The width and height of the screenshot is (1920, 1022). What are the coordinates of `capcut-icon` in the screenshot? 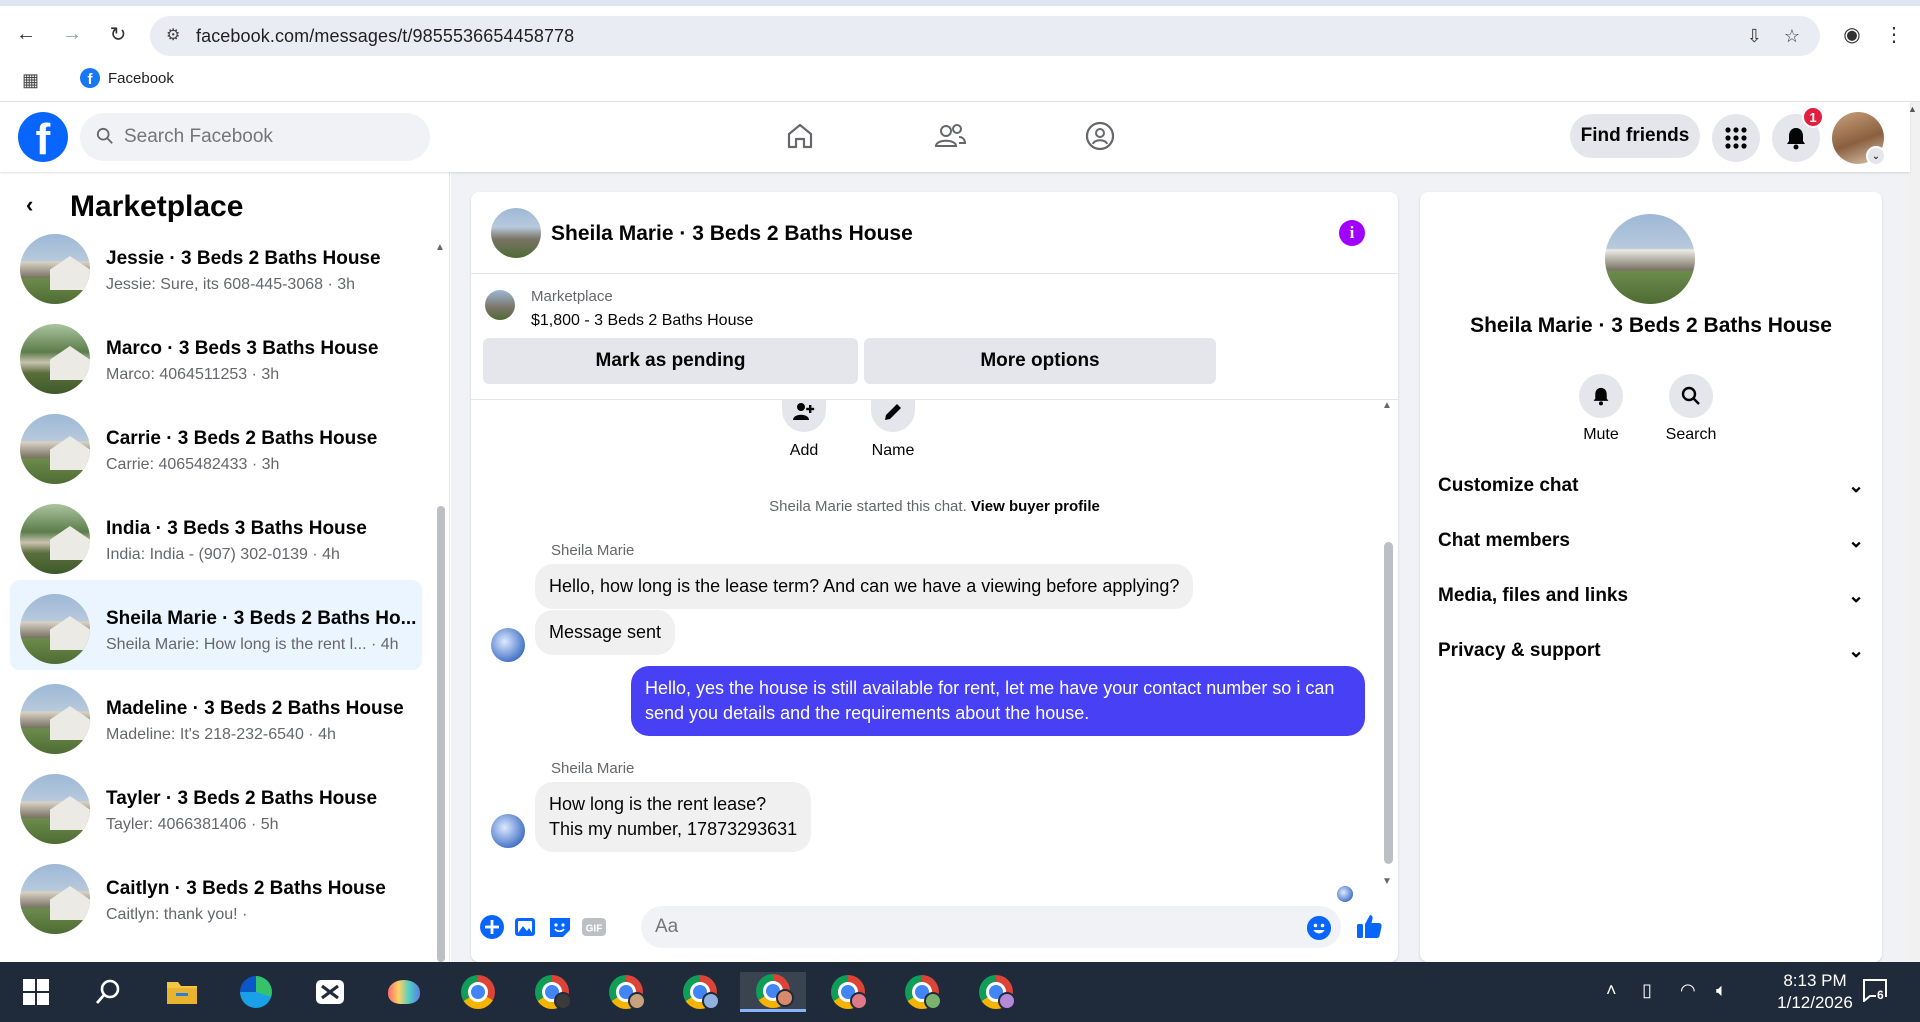 It's located at (330, 992).